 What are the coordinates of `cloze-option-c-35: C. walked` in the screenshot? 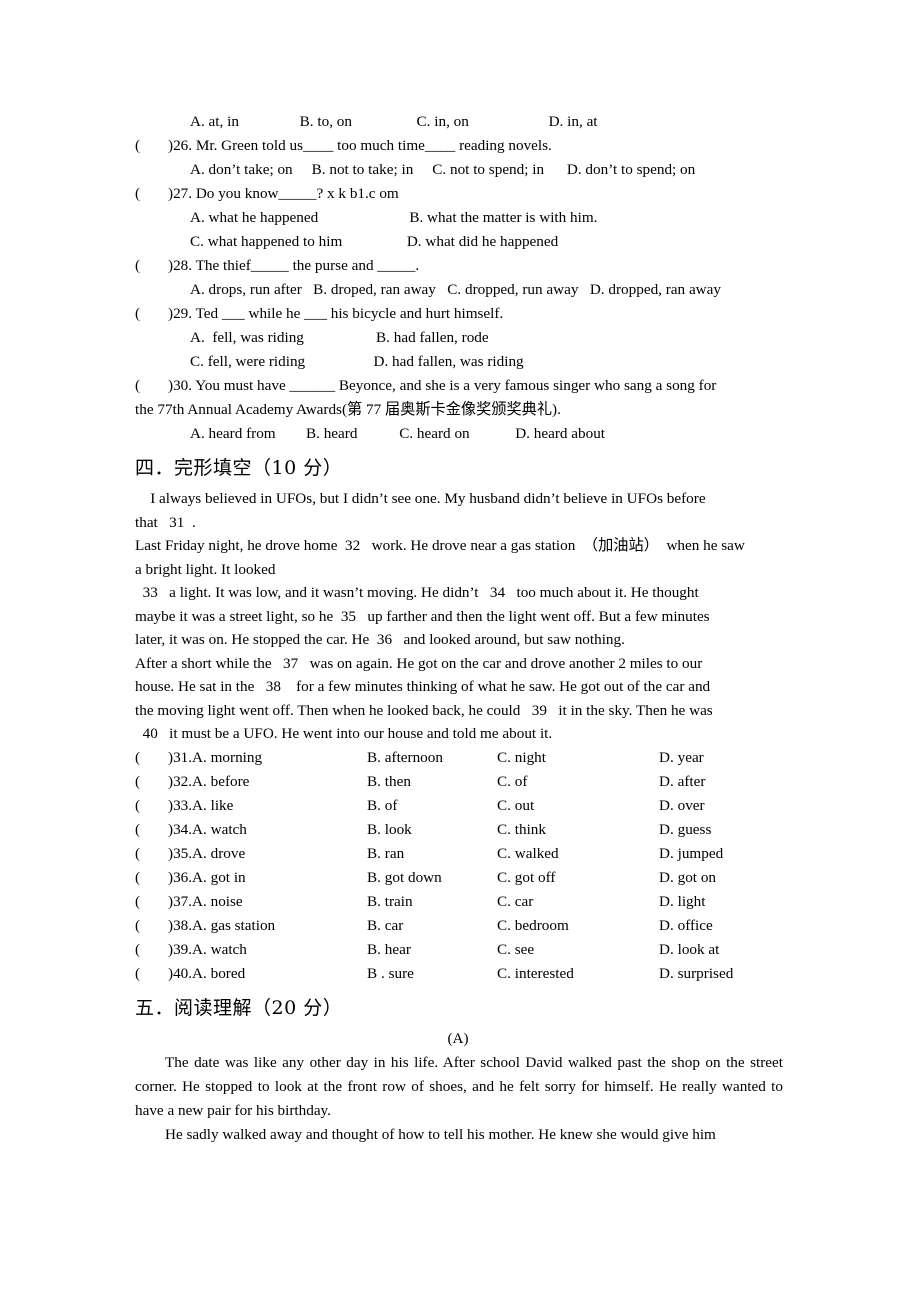 It's located at (578, 854).